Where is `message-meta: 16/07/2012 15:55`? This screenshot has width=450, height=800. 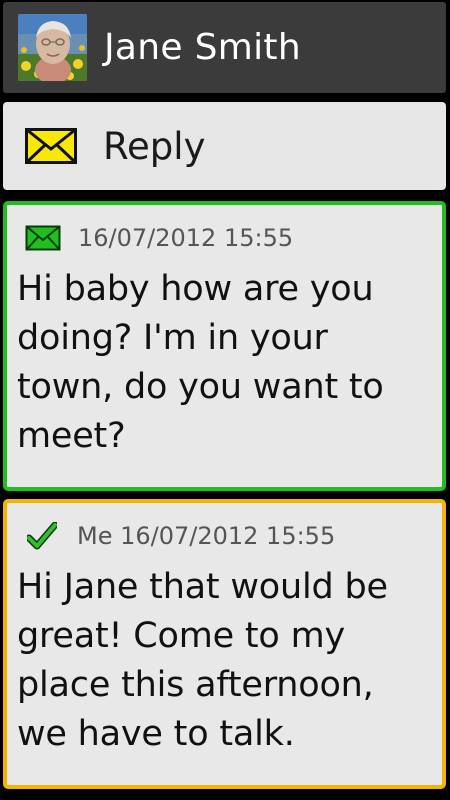 message-meta: 16/07/2012 15:55 is located at coordinates (224, 238).